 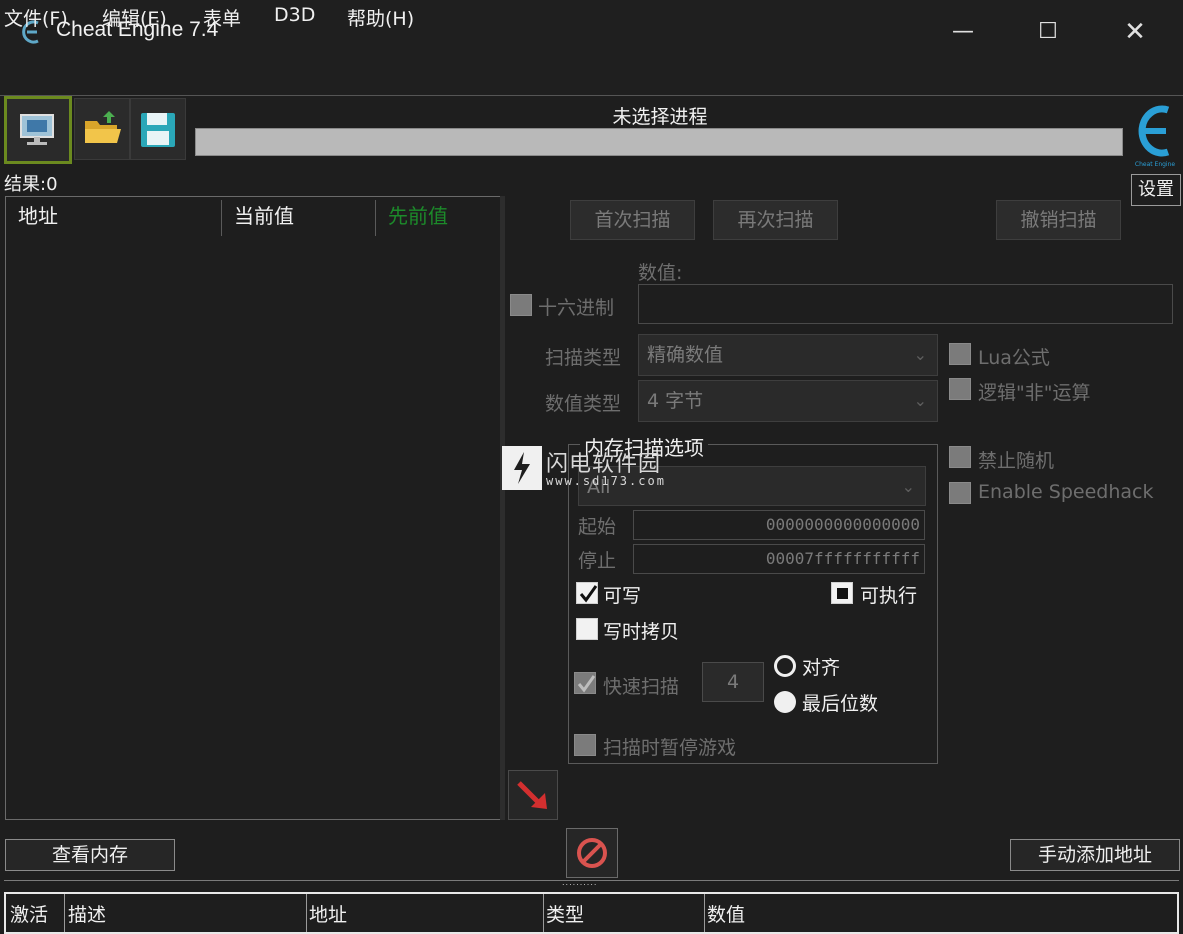 I want to click on alignment-label: 对齐, so click(x=821, y=668).